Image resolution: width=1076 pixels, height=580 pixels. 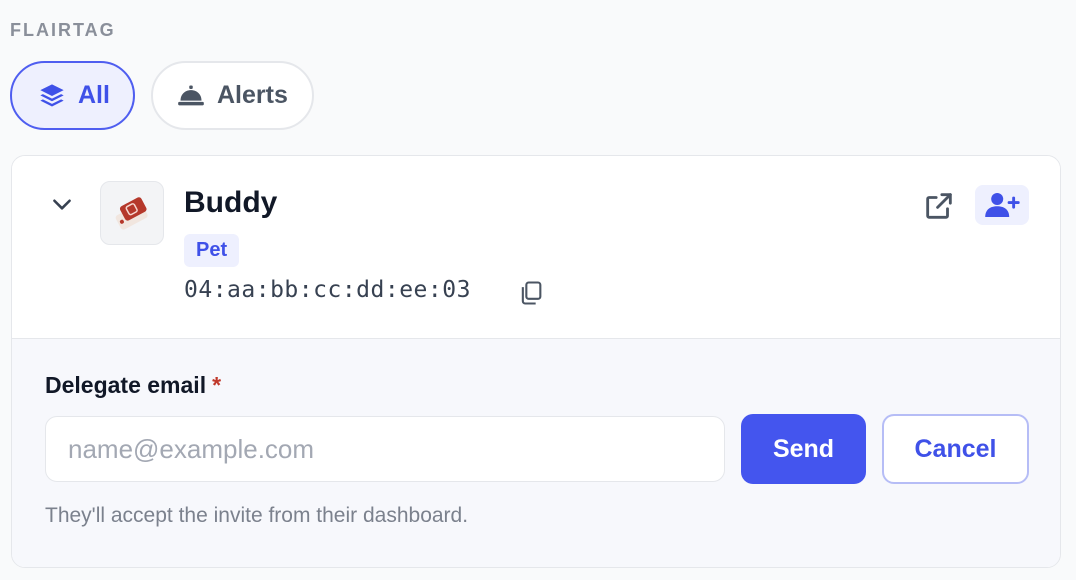 I want to click on tag-thumbnail, so click(x=132, y=213).